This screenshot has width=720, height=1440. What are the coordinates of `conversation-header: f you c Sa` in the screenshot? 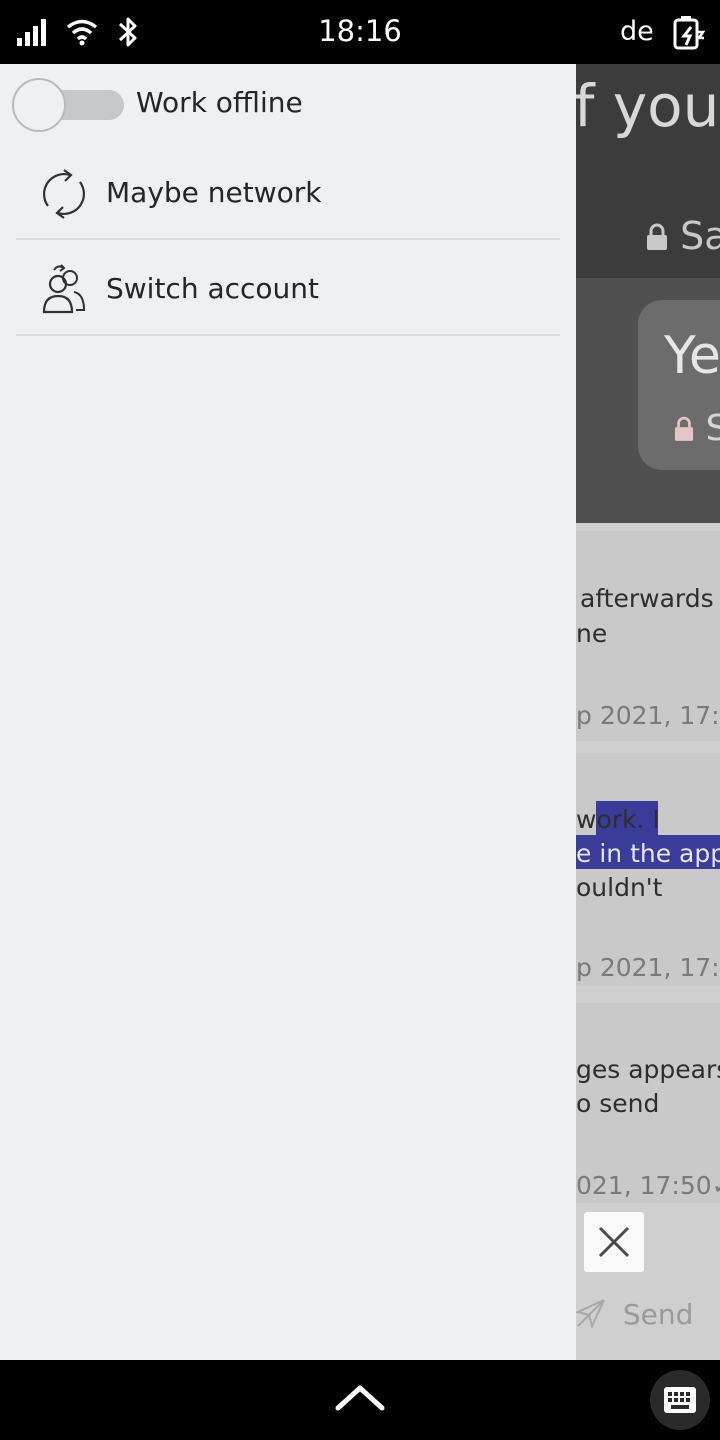 It's located at (648, 171).